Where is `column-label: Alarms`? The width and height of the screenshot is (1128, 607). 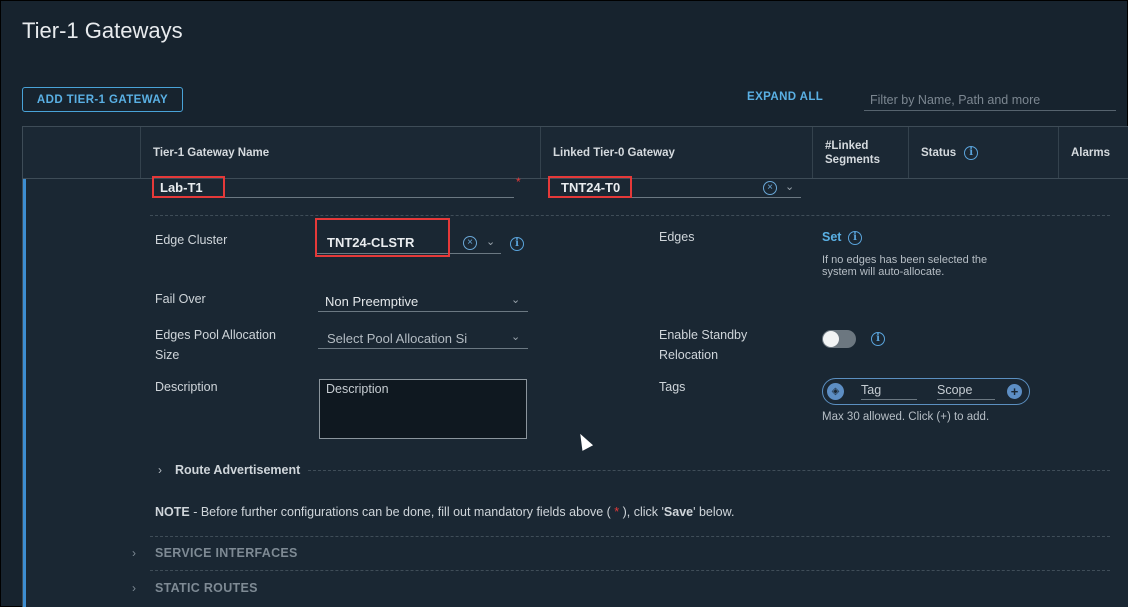 column-label: Alarms is located at coordinates (1090, 152).